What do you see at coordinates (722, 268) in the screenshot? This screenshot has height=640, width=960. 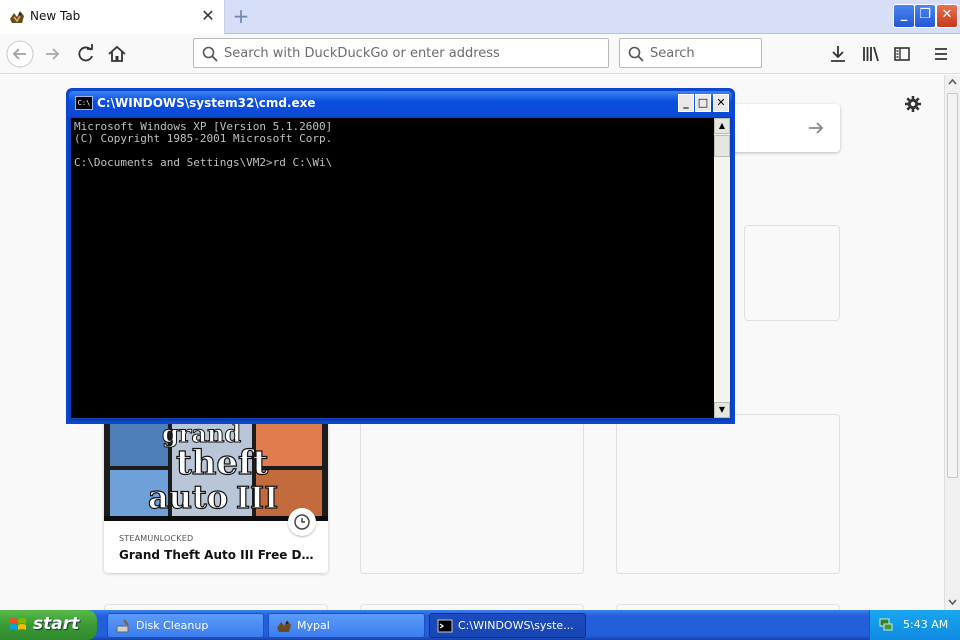 I see `cmd-scrollbar: ▲ ▼` at bounding box center [722, 268].